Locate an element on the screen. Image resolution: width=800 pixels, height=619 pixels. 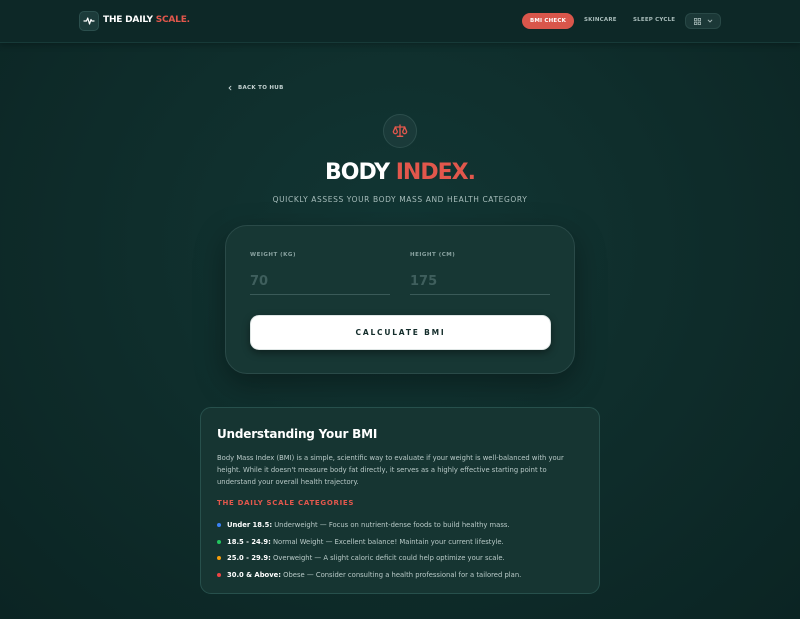
height-label: HEIGHT (CM) is located at coordinates (433, 255).